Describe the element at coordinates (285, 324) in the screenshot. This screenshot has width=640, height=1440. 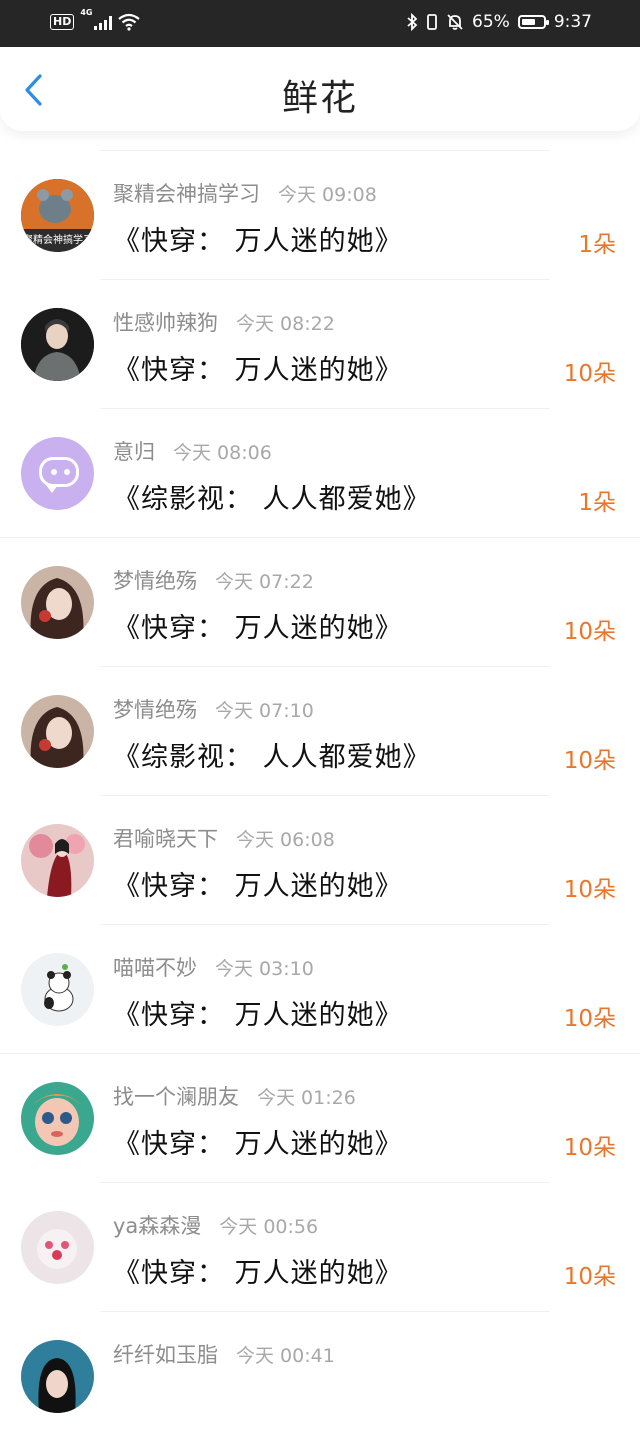
I see `timestamp: 今天 08:22` at that location.